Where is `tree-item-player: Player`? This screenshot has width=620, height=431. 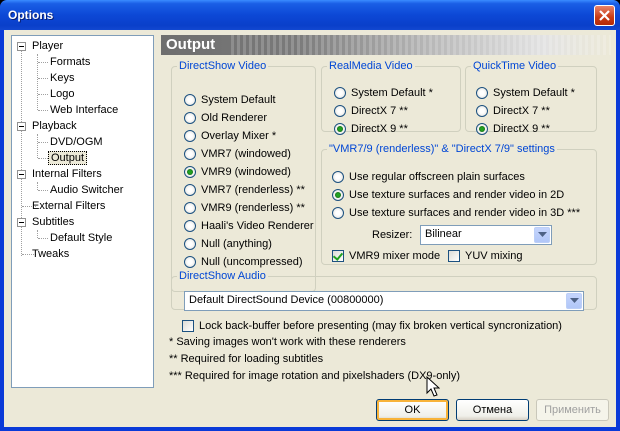
tree-item-player: Player is located at coordinates (47, 46).